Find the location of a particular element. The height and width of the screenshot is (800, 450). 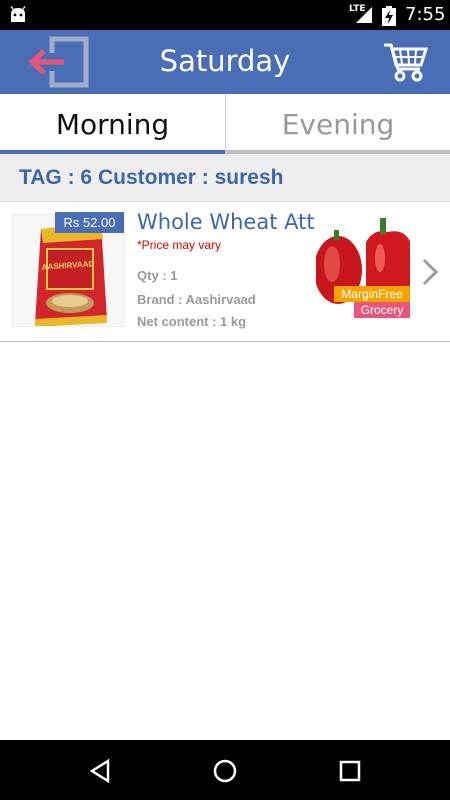

home-icon is located at coordinates (225, 771).